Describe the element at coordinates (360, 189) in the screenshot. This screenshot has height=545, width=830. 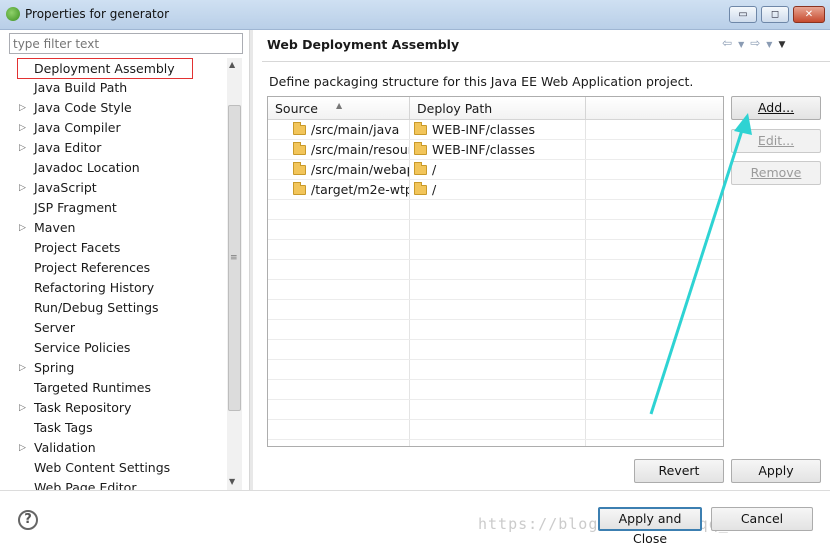
I see `source-path: /target/m2e-wtp/web-resources` at that location.